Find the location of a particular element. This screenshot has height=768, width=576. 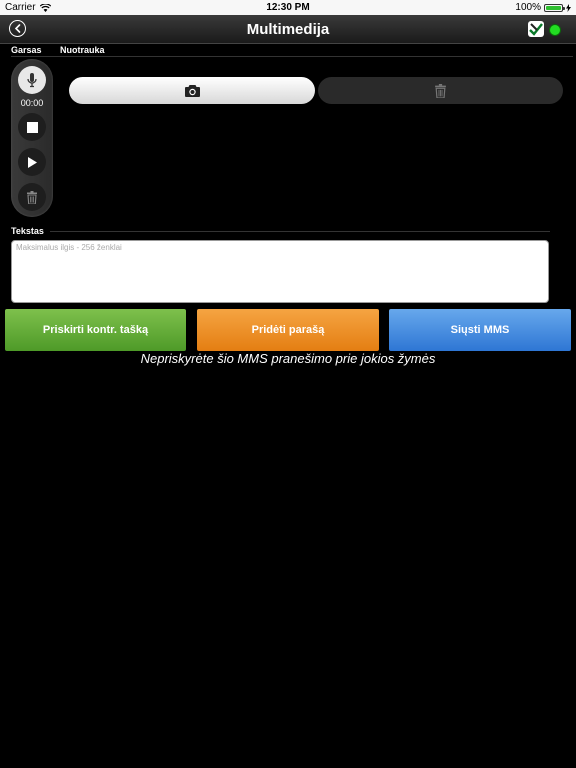

photo-section-label: Nuotrauka is located at coordinates (82, 50).